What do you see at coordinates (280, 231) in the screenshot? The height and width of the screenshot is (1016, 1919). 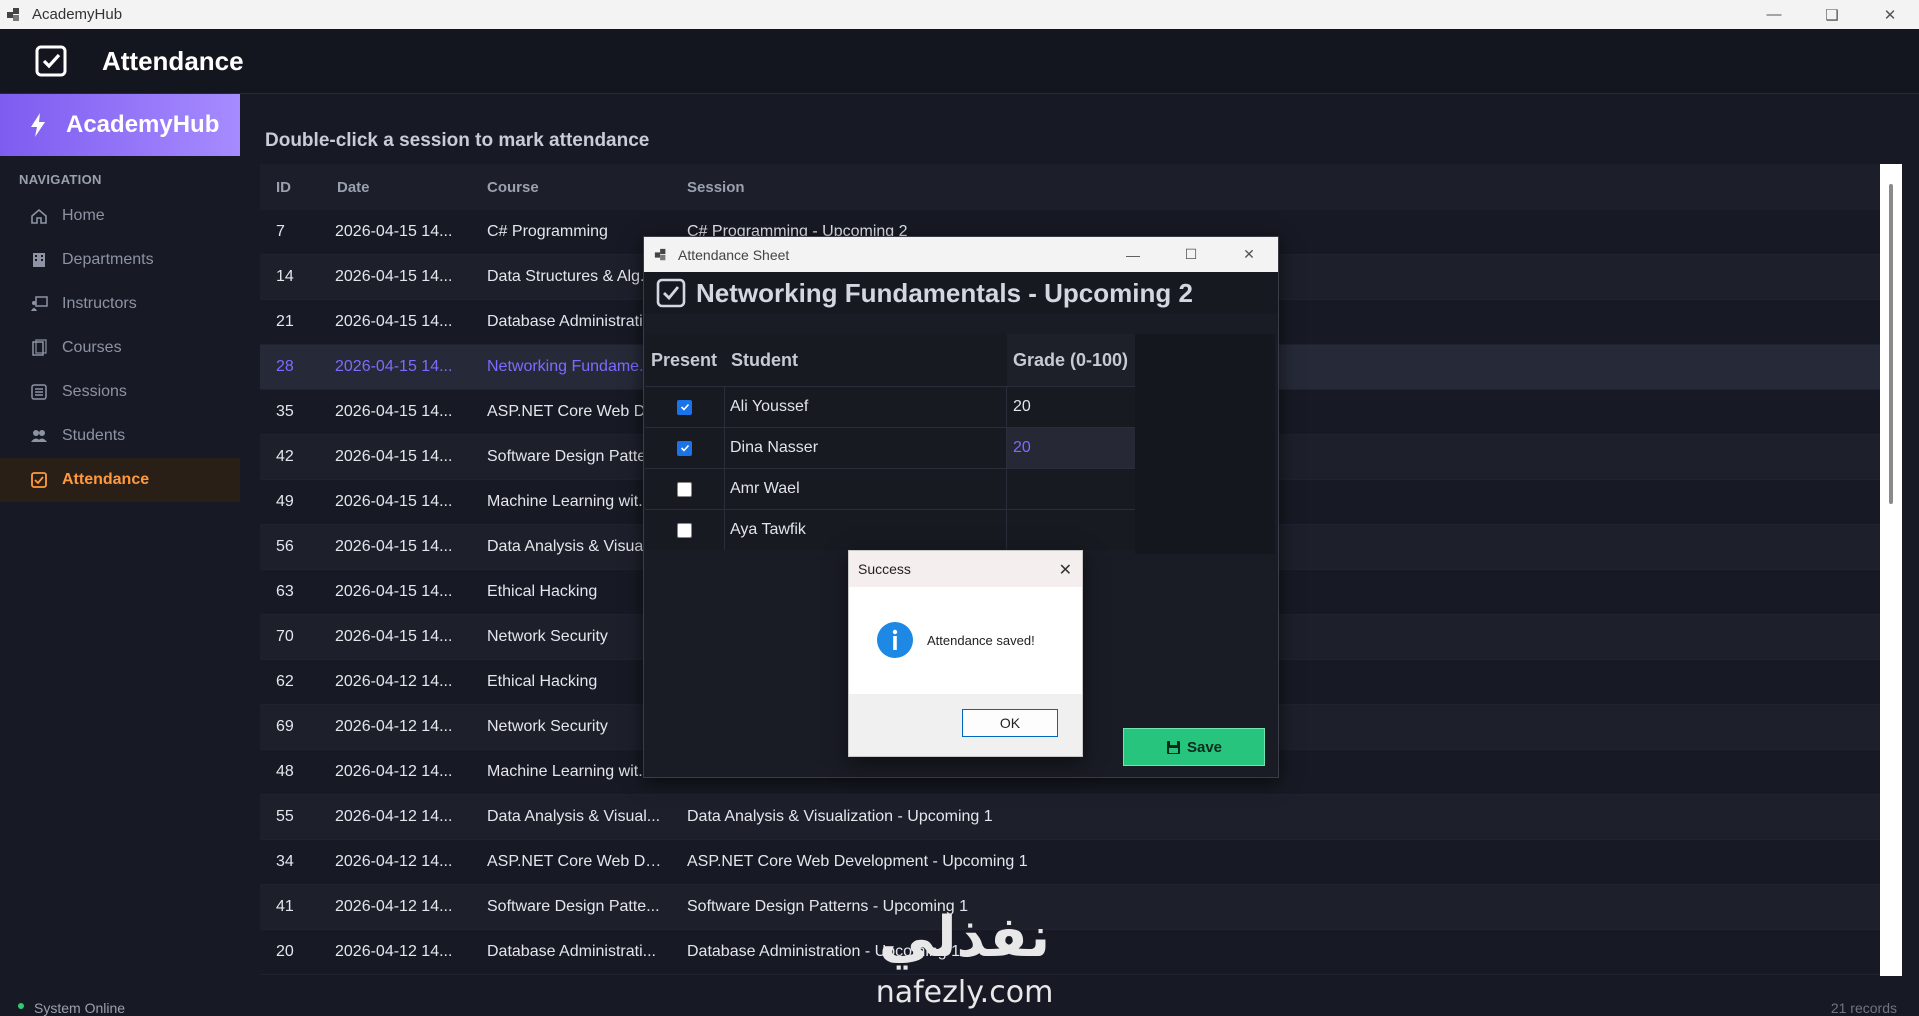 I see `cell-id: 7` at bounding box center [280, 231].